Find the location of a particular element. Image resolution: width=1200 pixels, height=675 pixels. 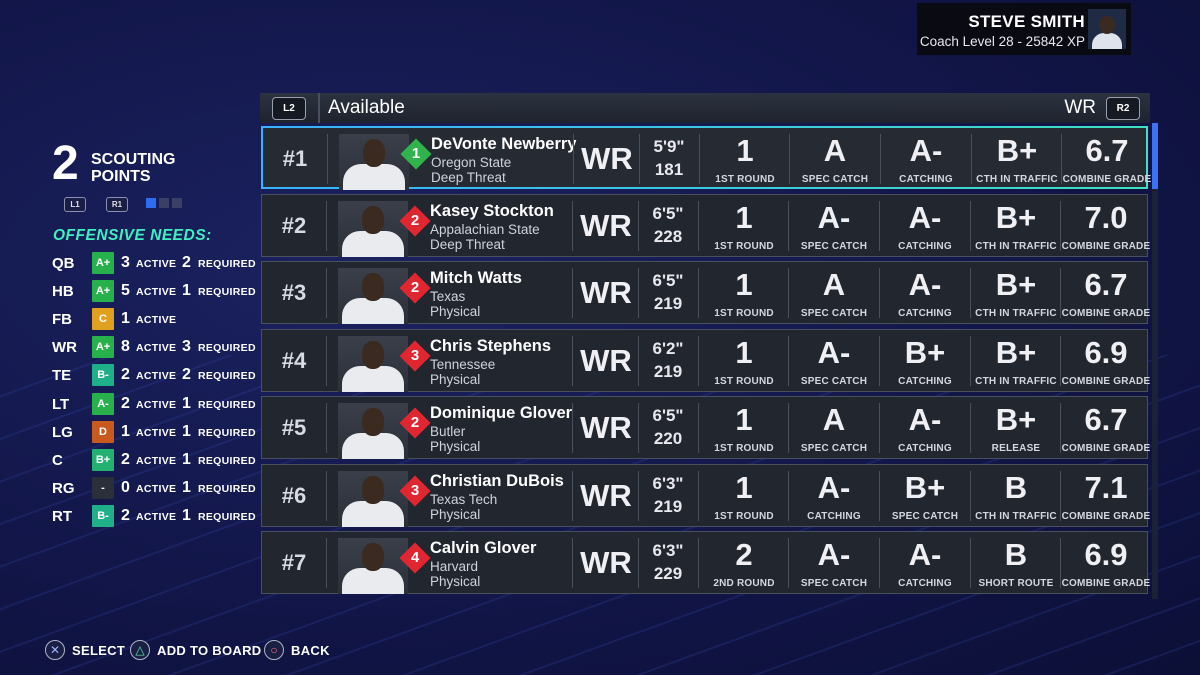

r2-button-icon: R2 is located at coordinates (1123, 108).